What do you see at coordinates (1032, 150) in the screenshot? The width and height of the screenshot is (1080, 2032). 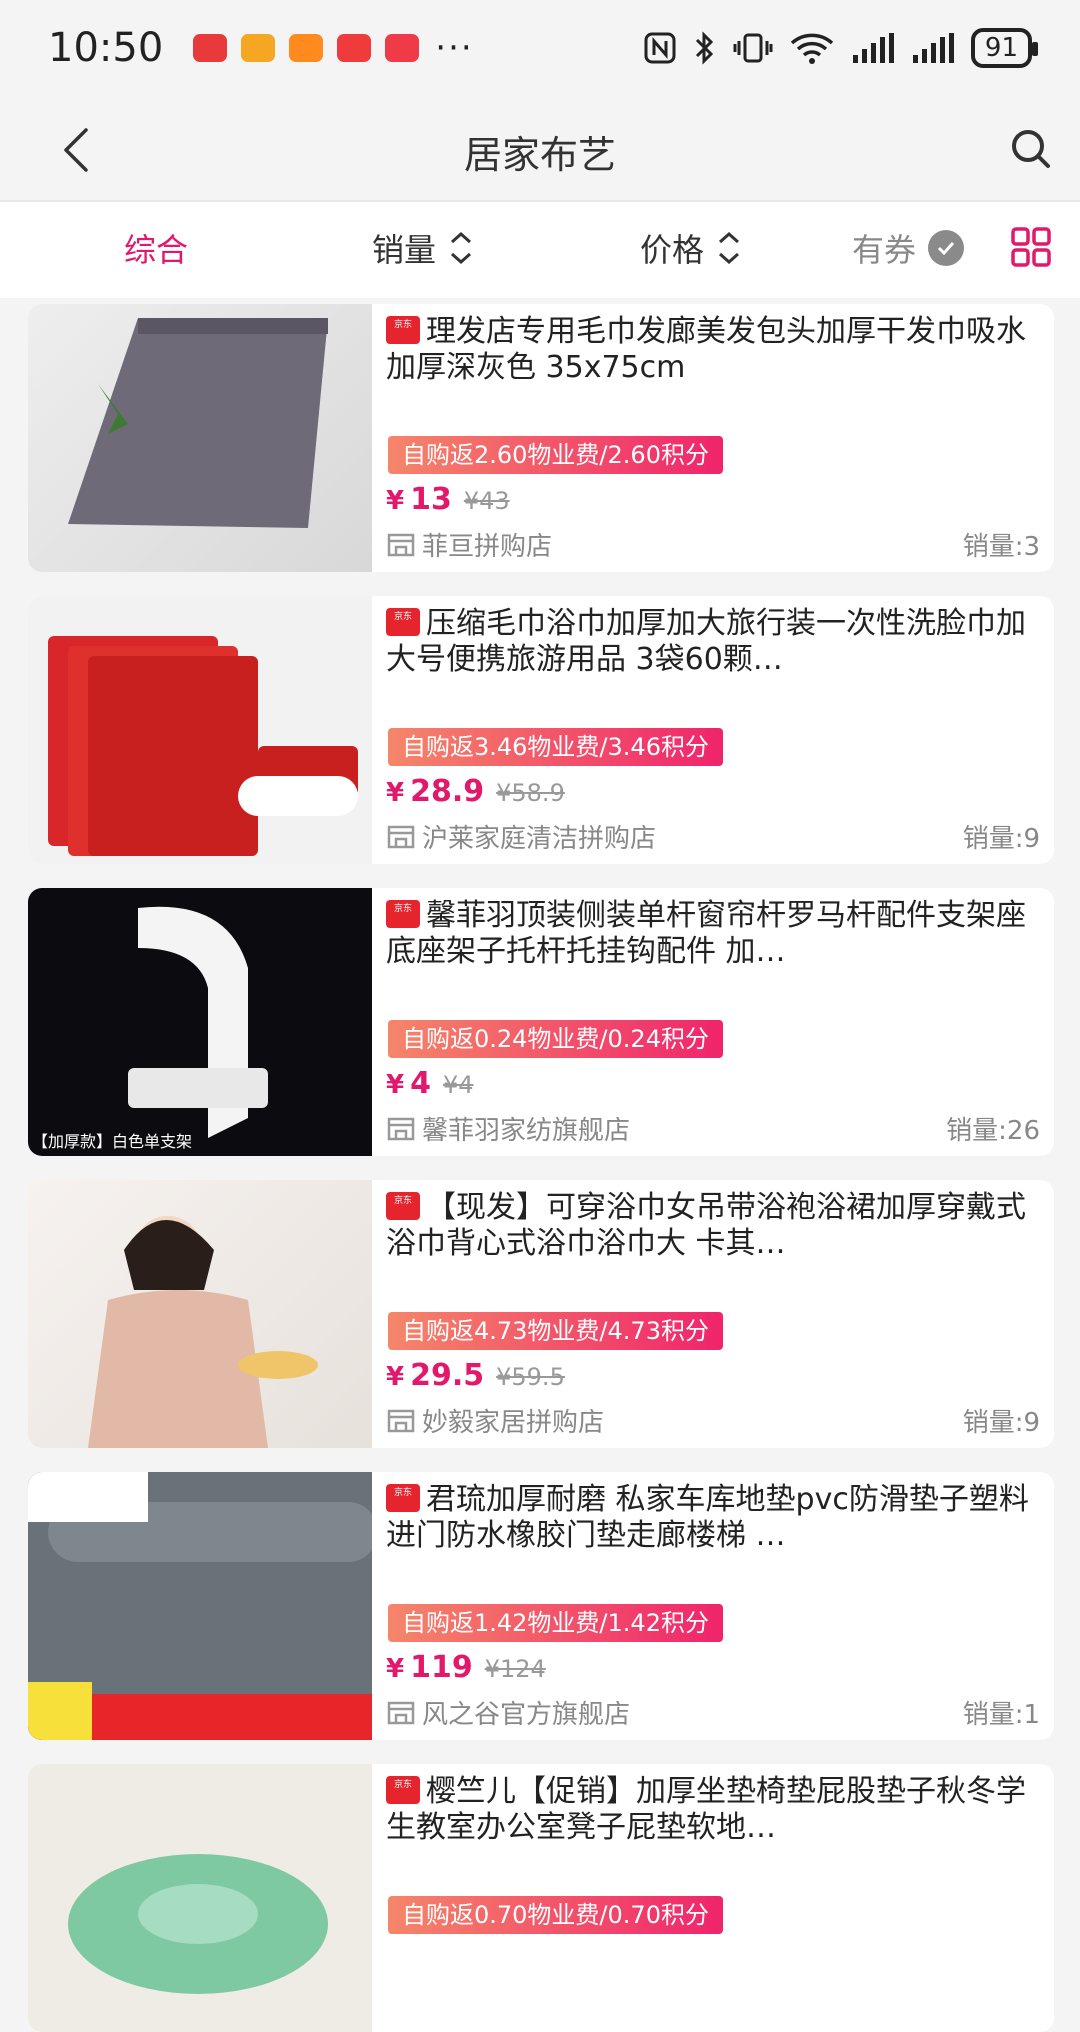 I see `search-icon` at bounding box center [1032, 150].